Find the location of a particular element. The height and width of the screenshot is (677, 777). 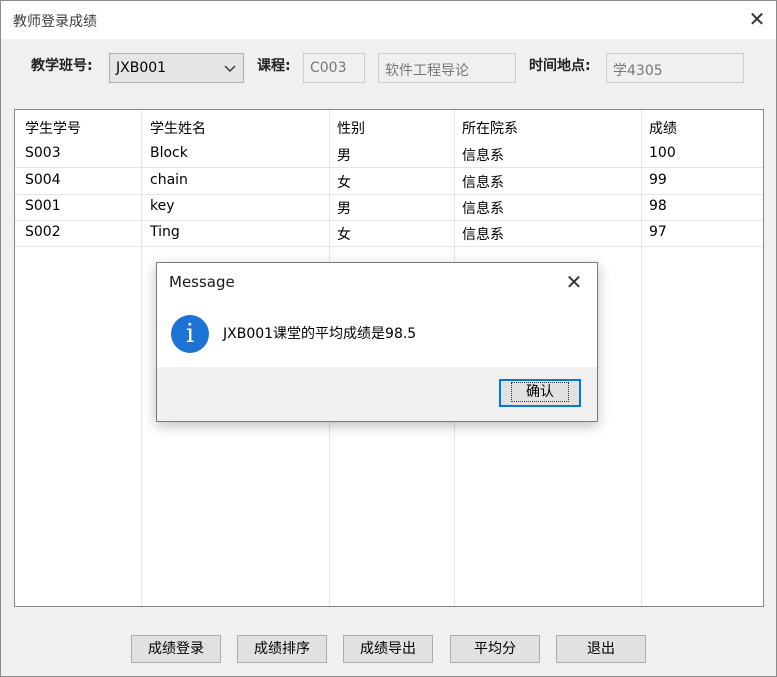

class-select: JXB001 is located at coordinates (176, 68).